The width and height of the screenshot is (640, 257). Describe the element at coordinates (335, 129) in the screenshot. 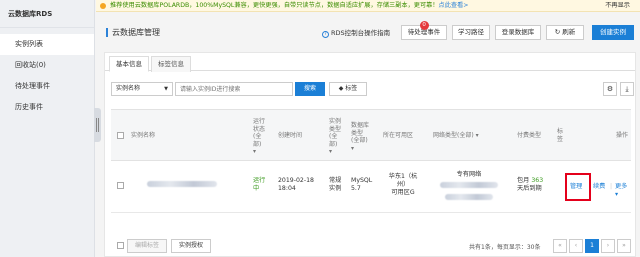

I see `col-type-line: 类型` at that location.